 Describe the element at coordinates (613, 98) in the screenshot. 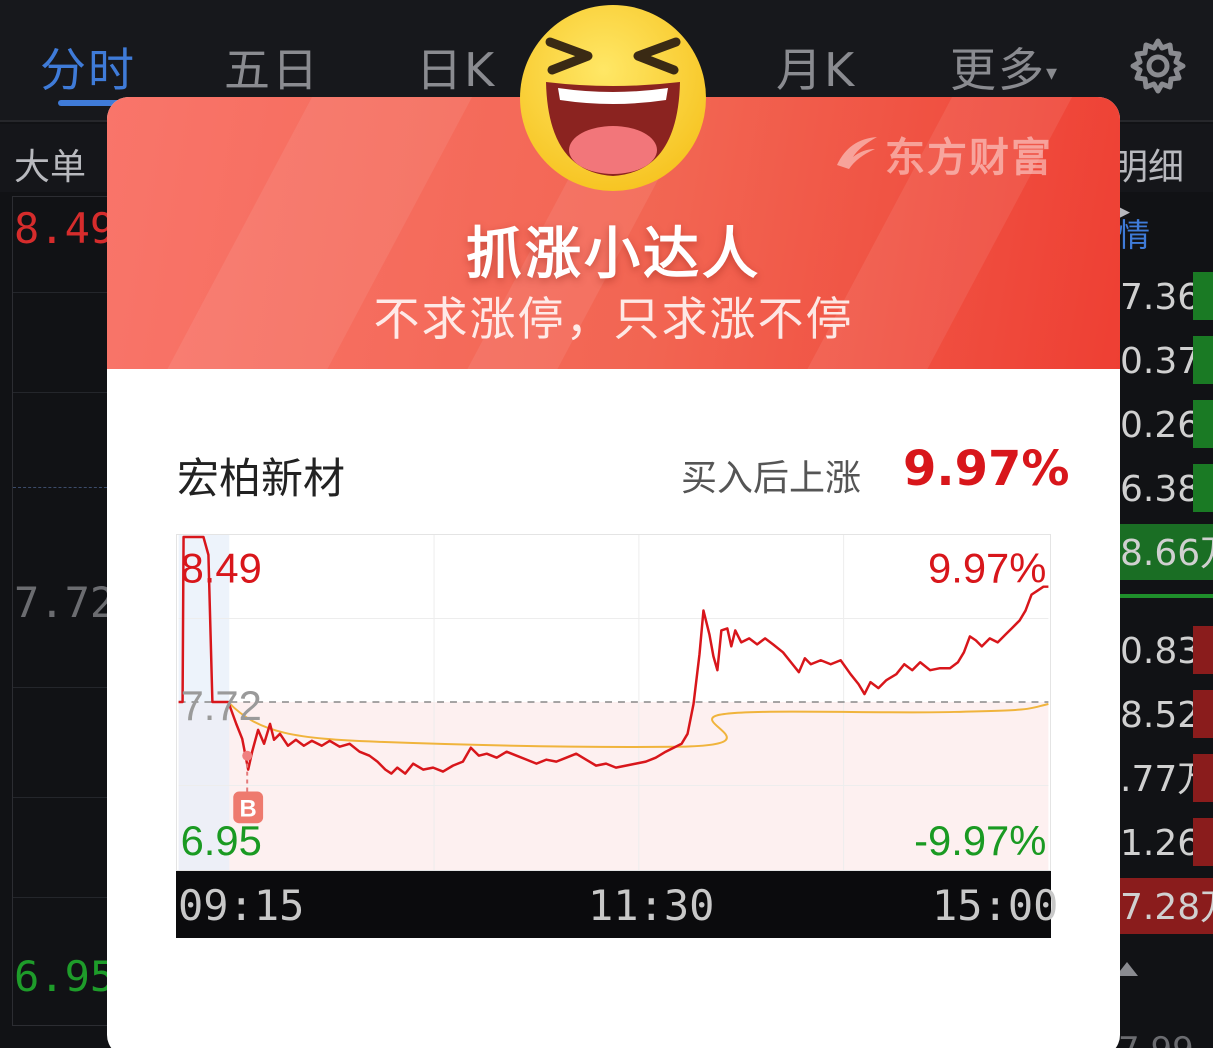

I see `laughing-emoji-icon` at that location.